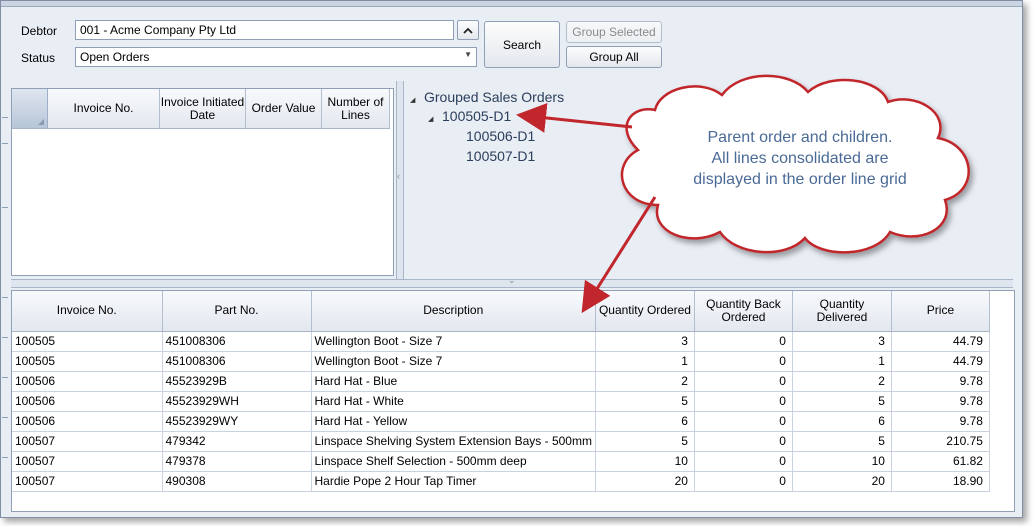 The image size is (1035, 526). I want to click on tree-parent-label: 100505-D1, so click(477, 116).